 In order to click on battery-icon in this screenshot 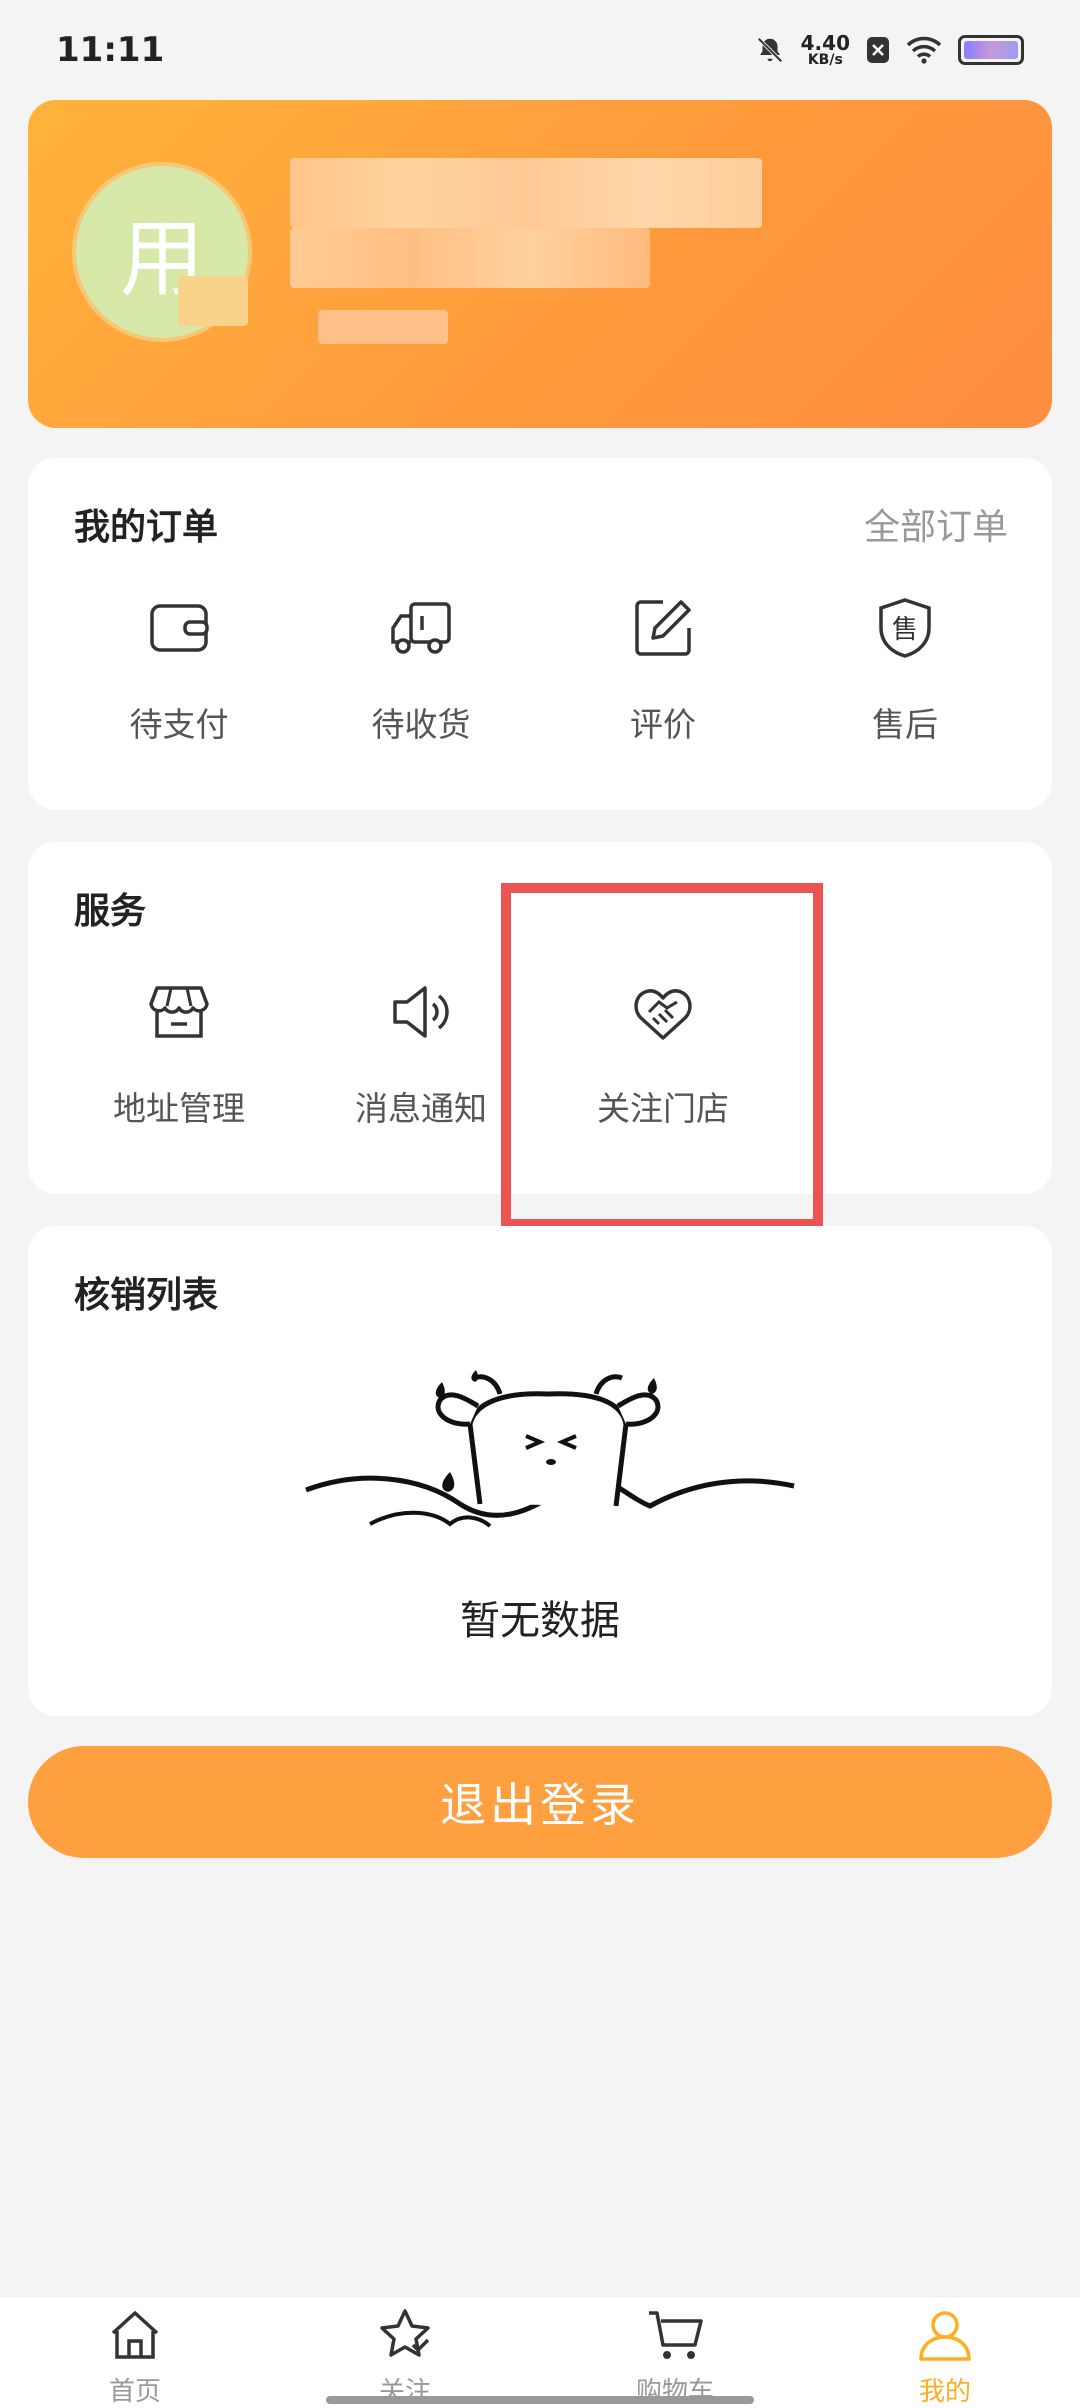, I will do `click(991, 50)`.